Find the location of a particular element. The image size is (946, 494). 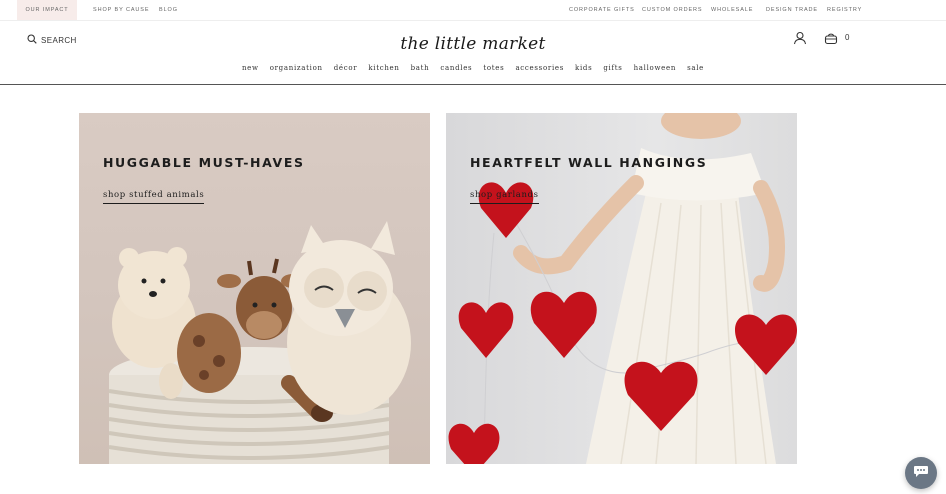

promo-heading: HUGGABLE MUST-HAVES is located at coordinates (204, 162).